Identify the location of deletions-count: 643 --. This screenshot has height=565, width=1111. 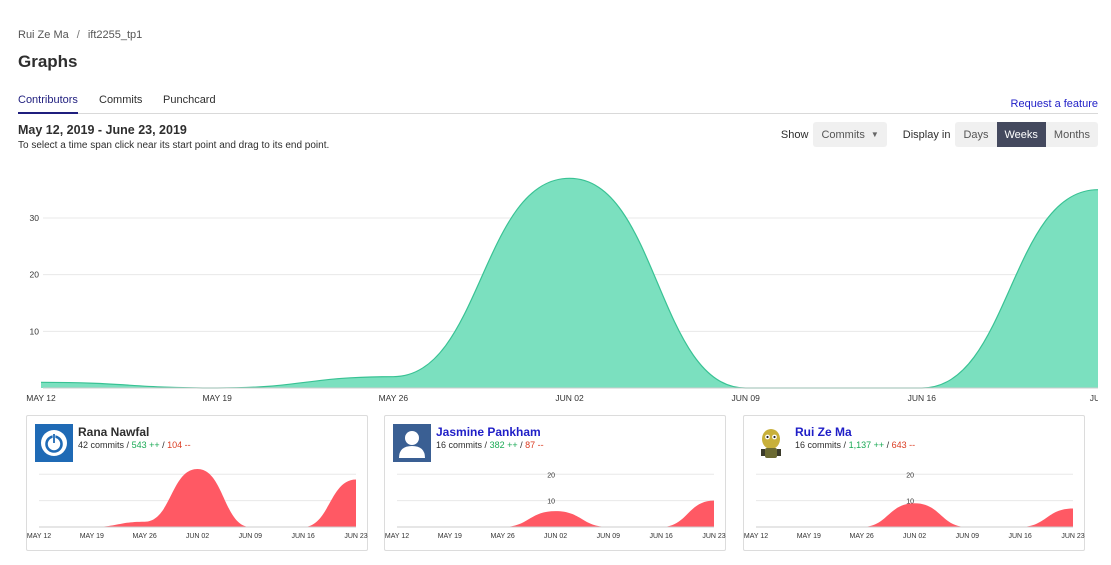
(903, 445).